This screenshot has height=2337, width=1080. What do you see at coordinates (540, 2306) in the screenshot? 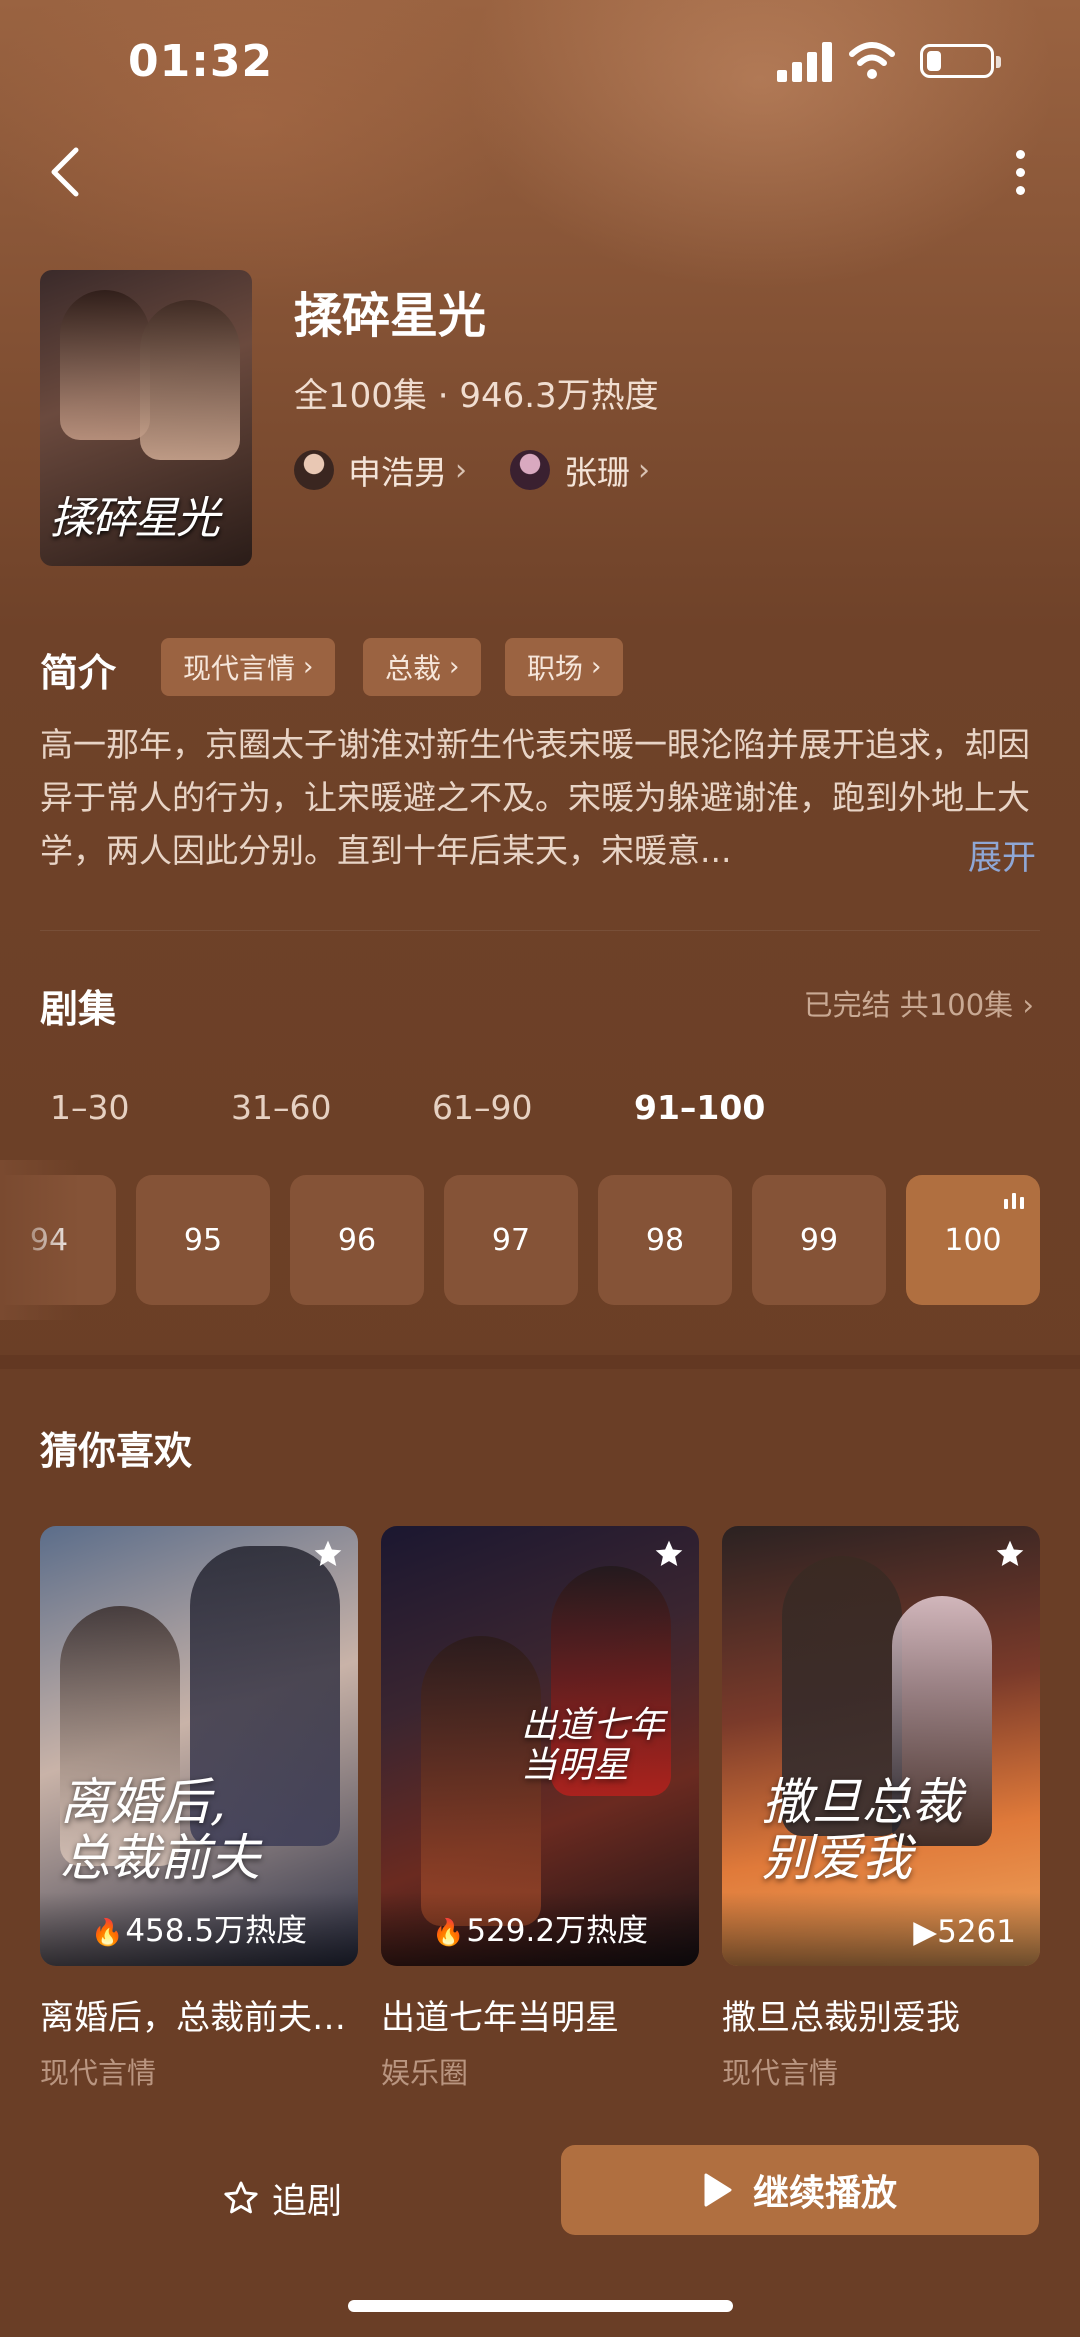
I see `home-indicator` at bounding box center [540, 2306].